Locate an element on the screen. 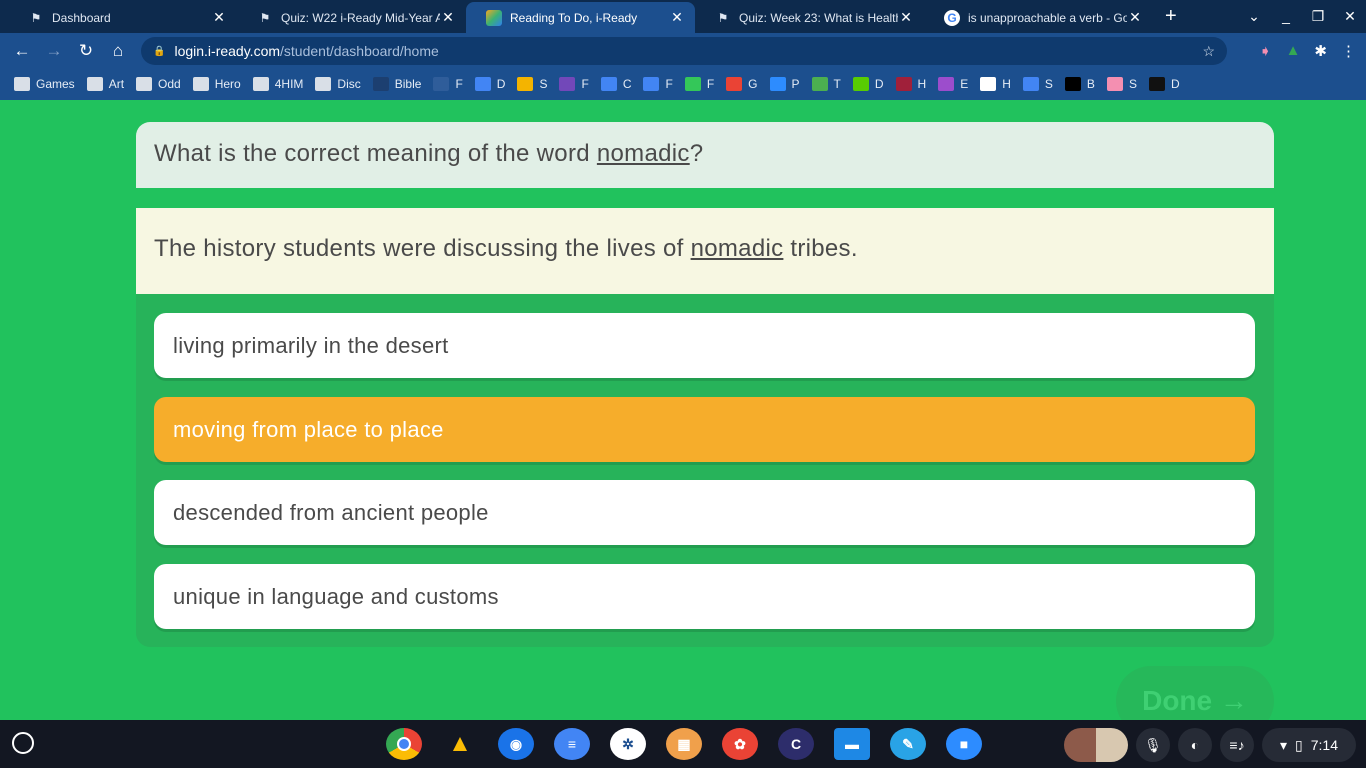  forward-button: → is located at coordinates (54, 51).